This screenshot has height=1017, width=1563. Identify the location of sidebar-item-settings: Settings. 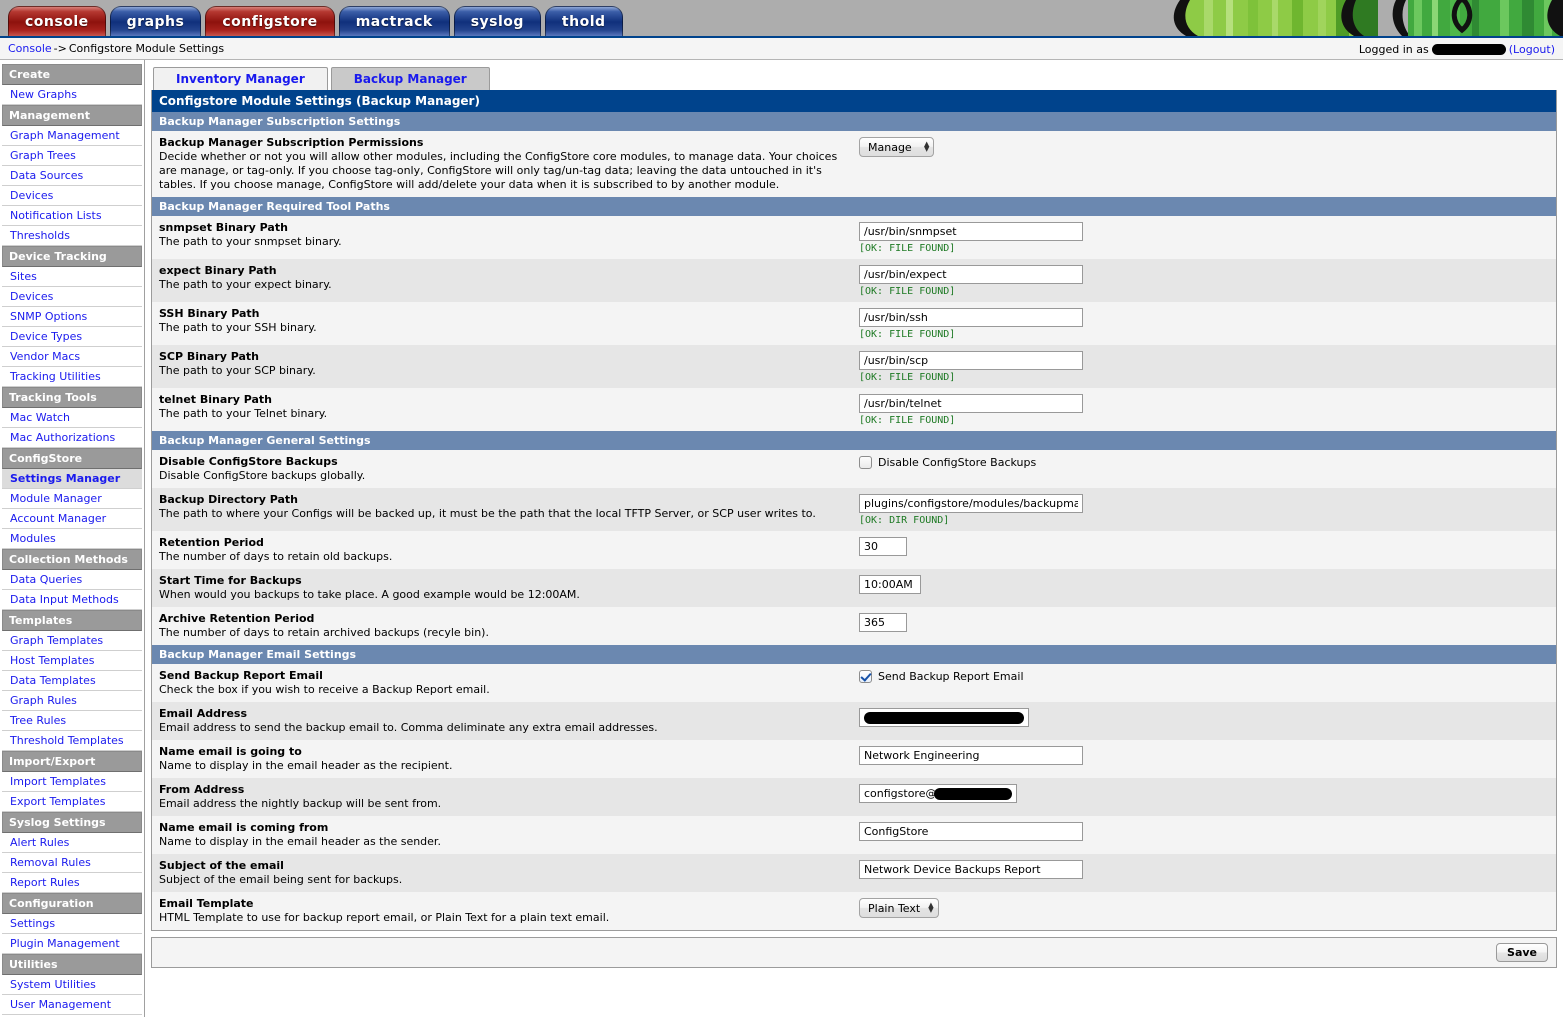
(72, 924).